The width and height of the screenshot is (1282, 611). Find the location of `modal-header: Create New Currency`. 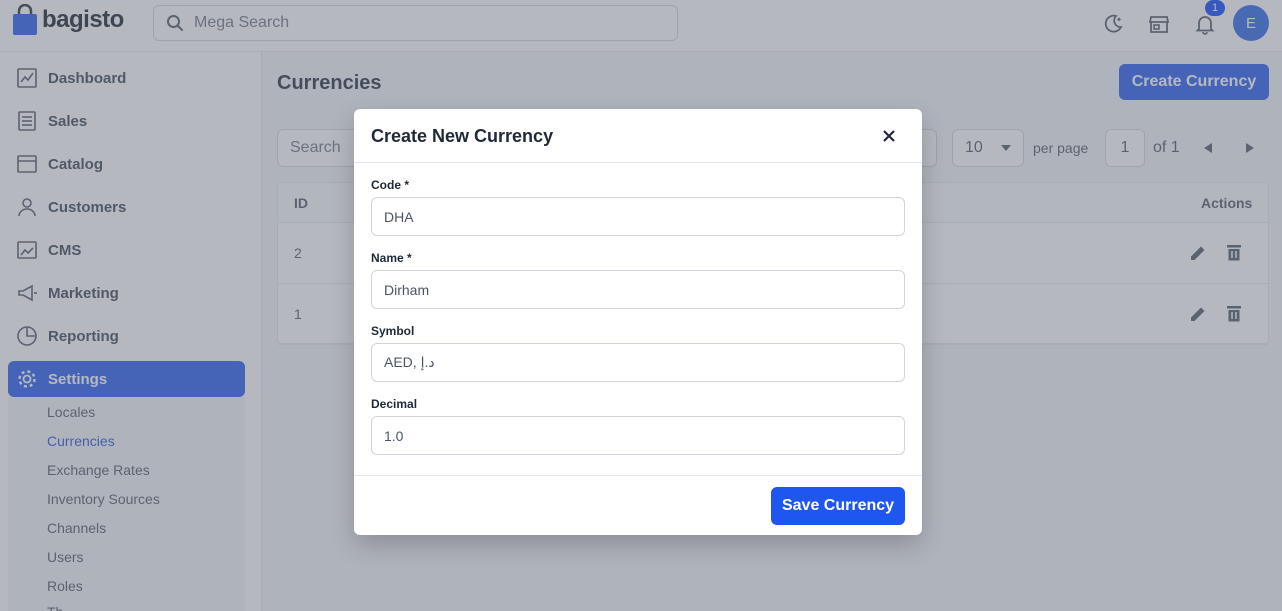

modal-header: Create New Currency is located at coordinates (638, 136).